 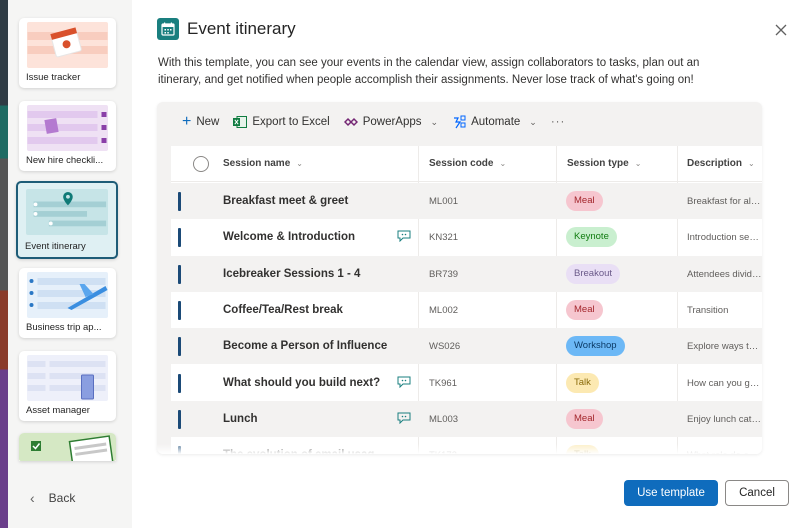 What do you see at coordinates (240, 122) in the screenshot?
I see `excel-icon` at bounding box center [240, 122].